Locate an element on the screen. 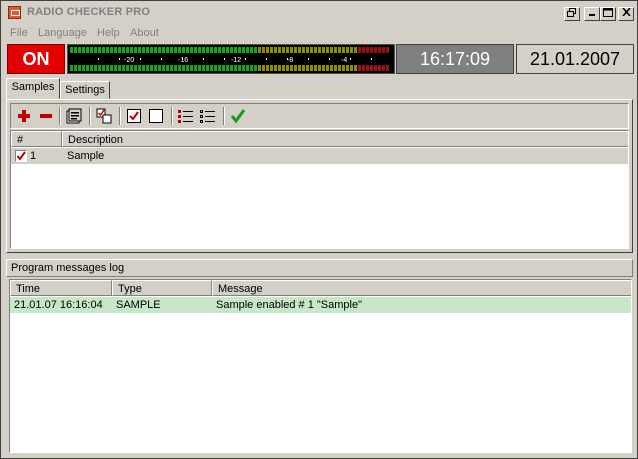 The height and width of the screenshot is (459, 638). menu-language: Language is located at coordinates (62, 33).